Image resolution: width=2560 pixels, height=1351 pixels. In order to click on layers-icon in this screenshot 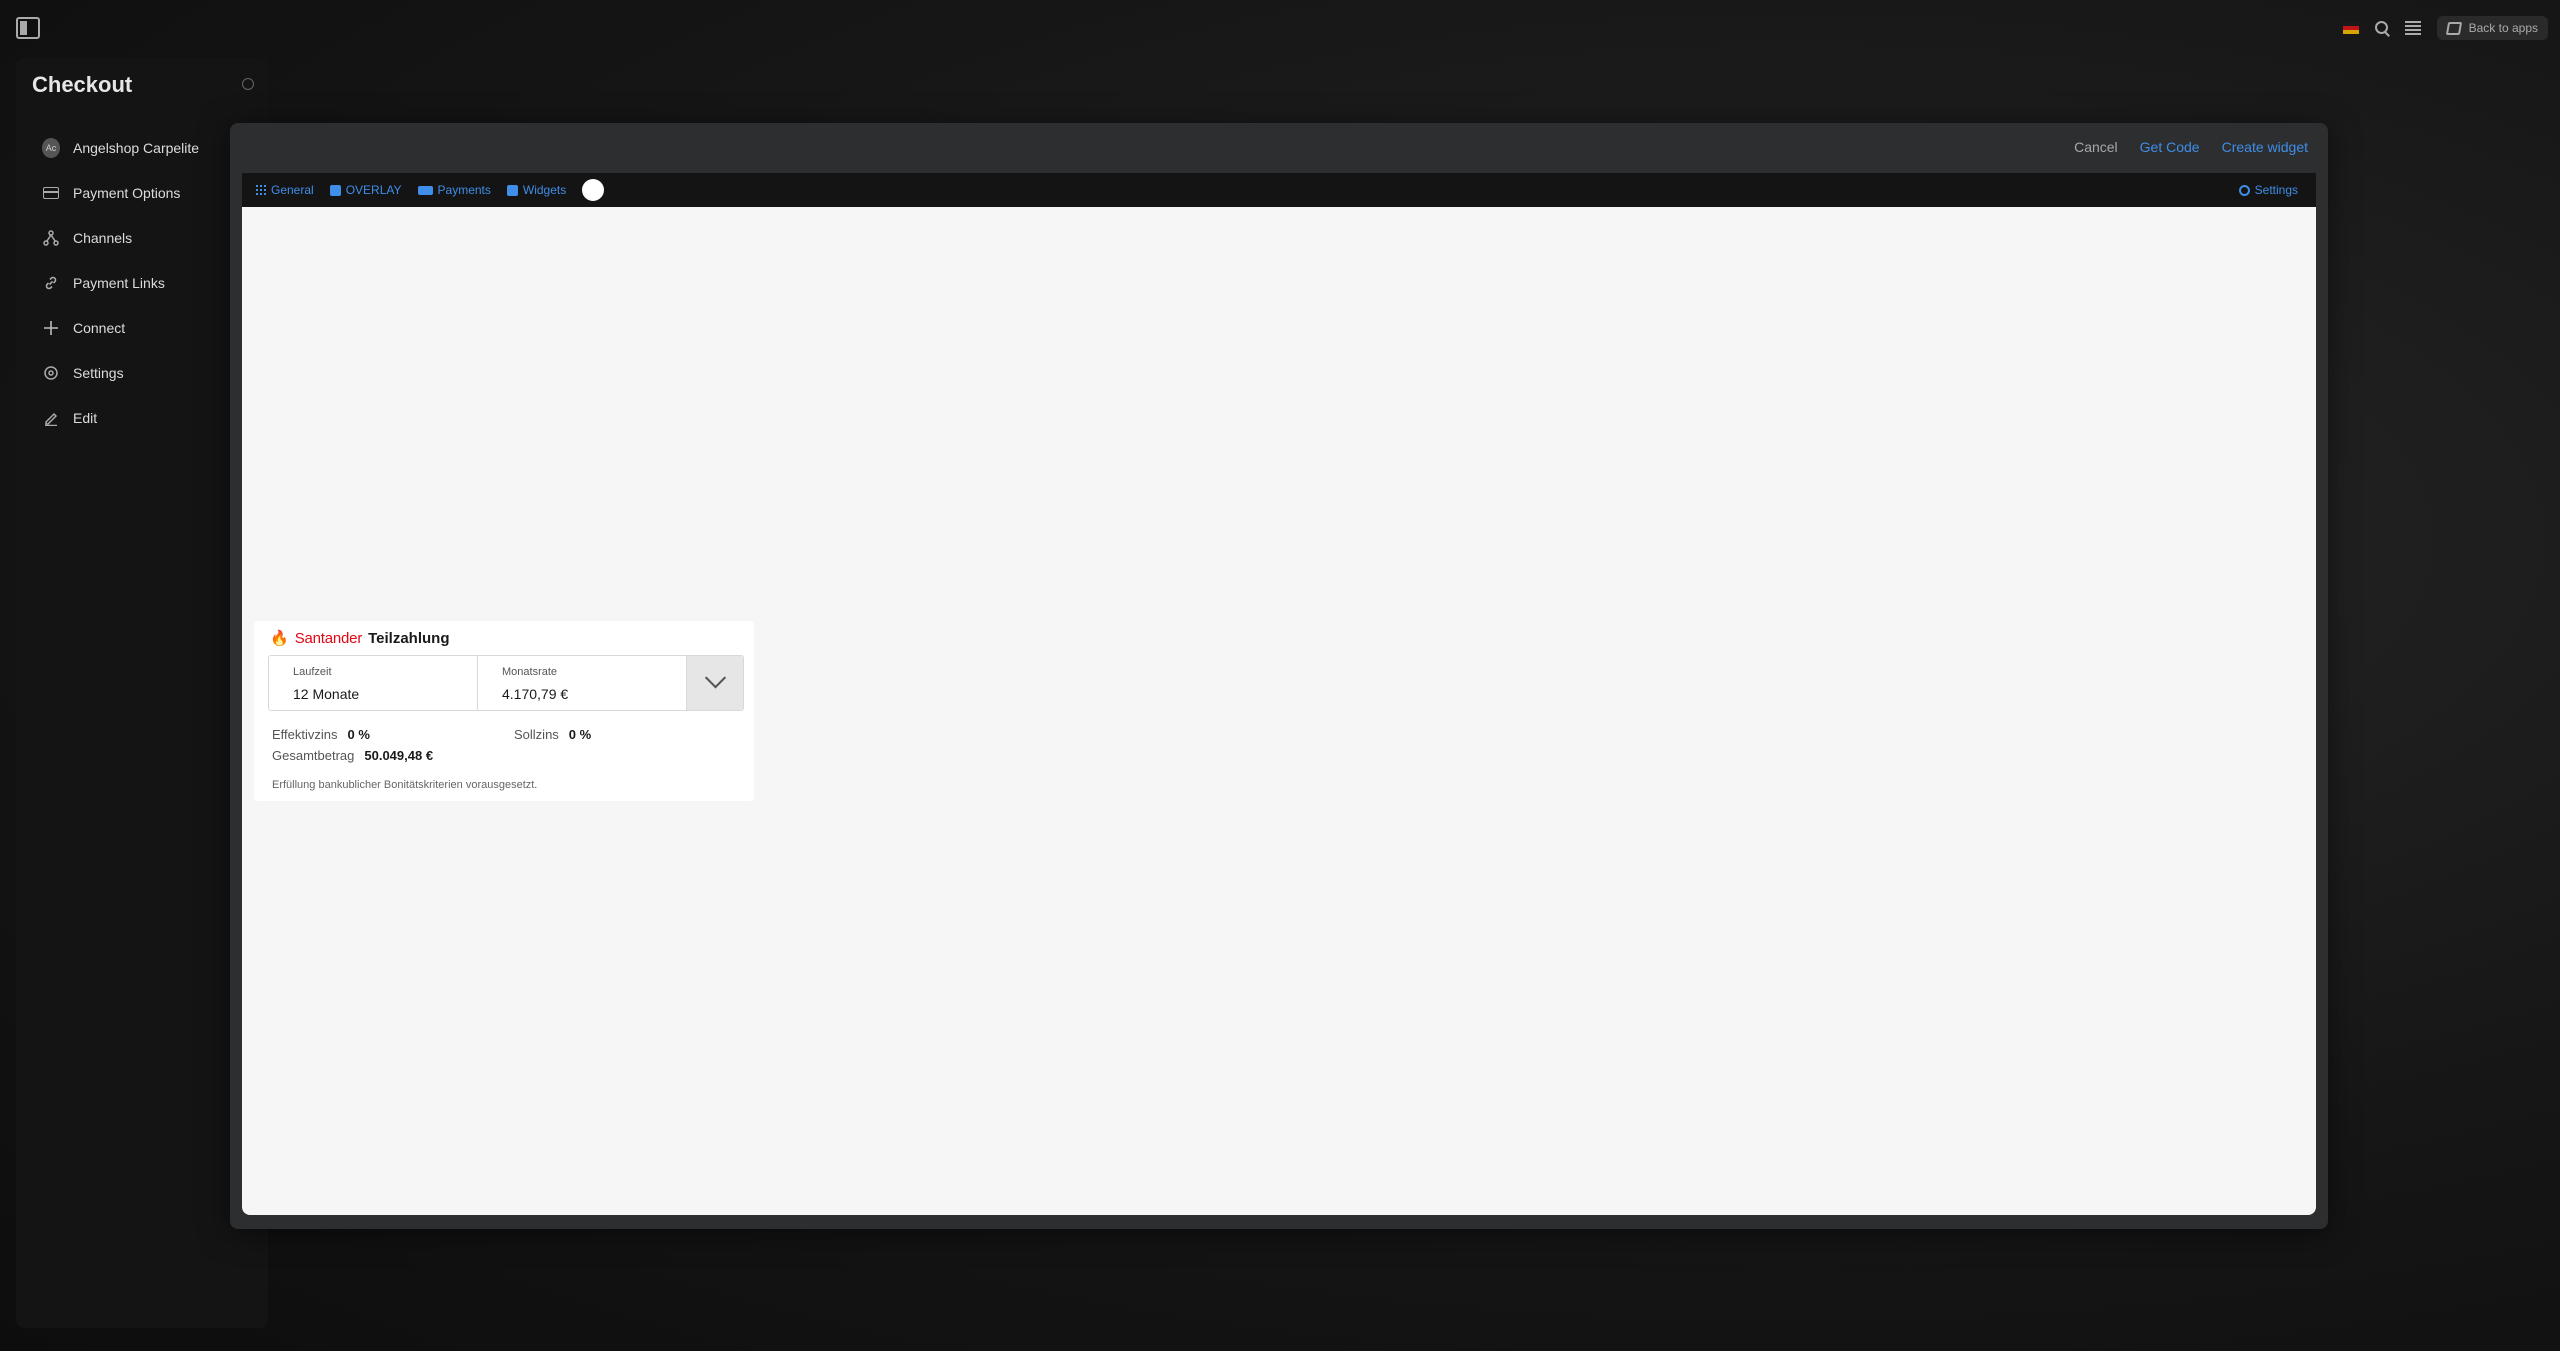, I will do `click(2453, 28)`.